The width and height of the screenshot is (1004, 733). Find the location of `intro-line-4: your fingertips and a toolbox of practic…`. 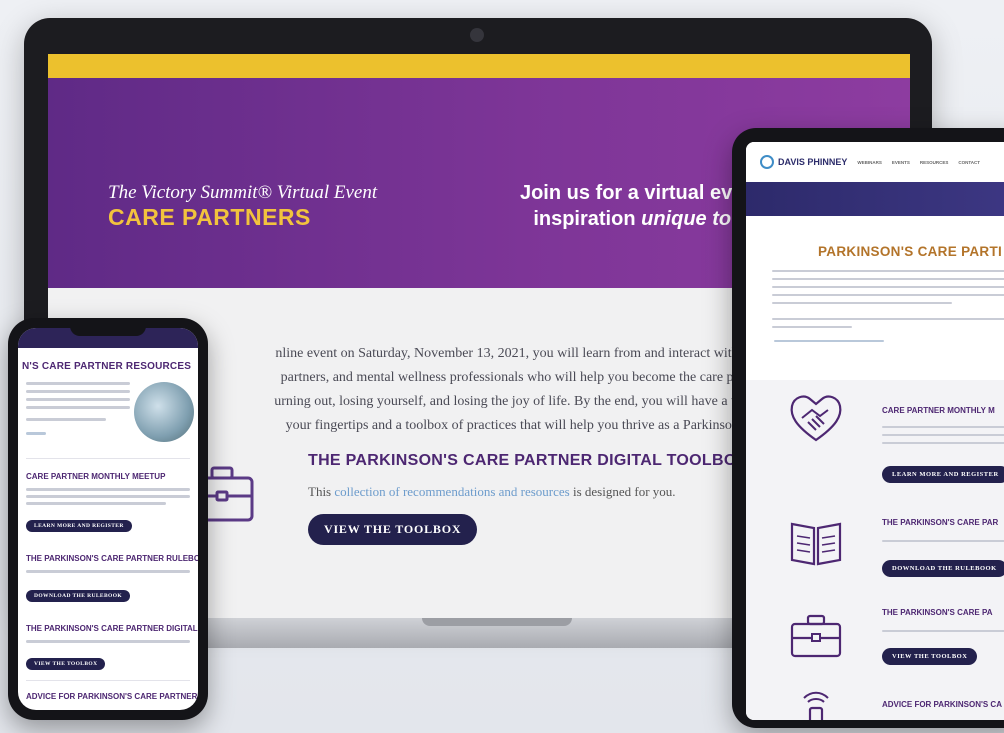

intro-line-4: your fingertips and a toolbox of practic… is located at coordinates (538, 425).